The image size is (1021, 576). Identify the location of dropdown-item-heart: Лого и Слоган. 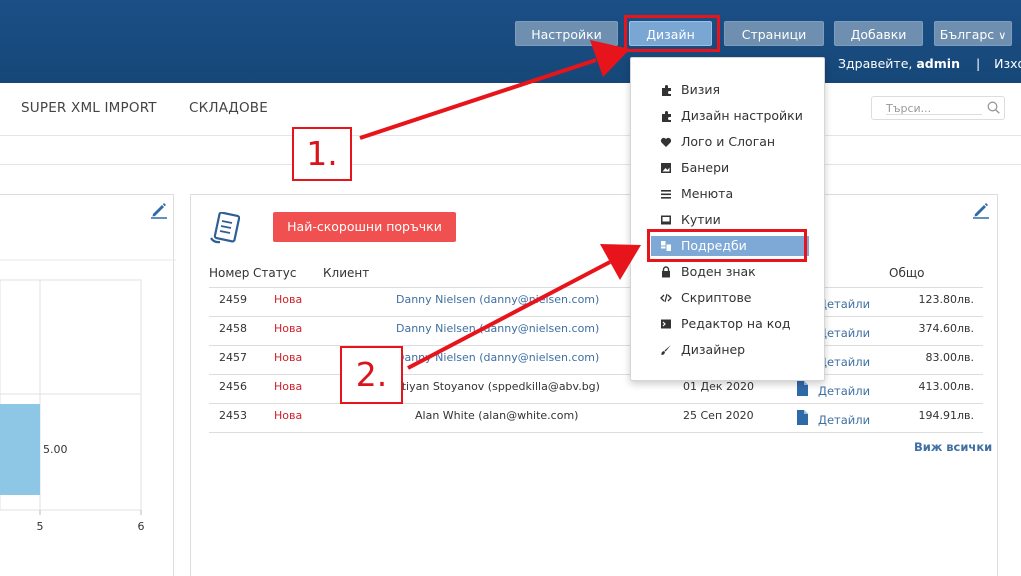
(730, 142).